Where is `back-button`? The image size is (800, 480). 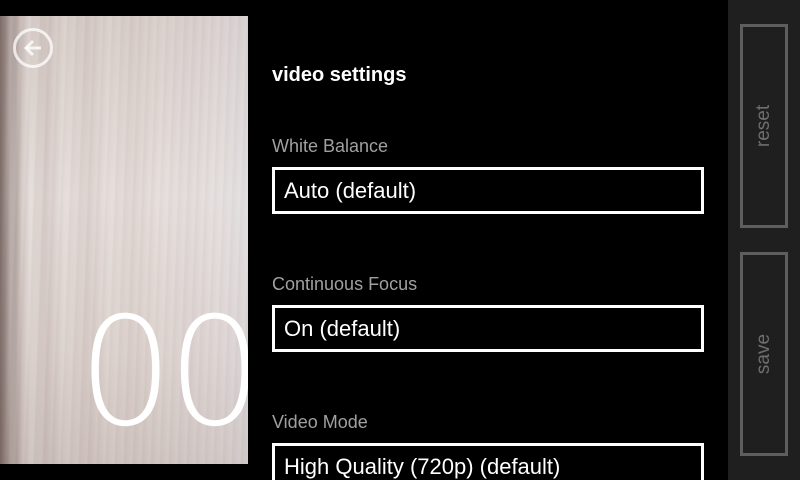 back-button is located at coordinates (33, 48).